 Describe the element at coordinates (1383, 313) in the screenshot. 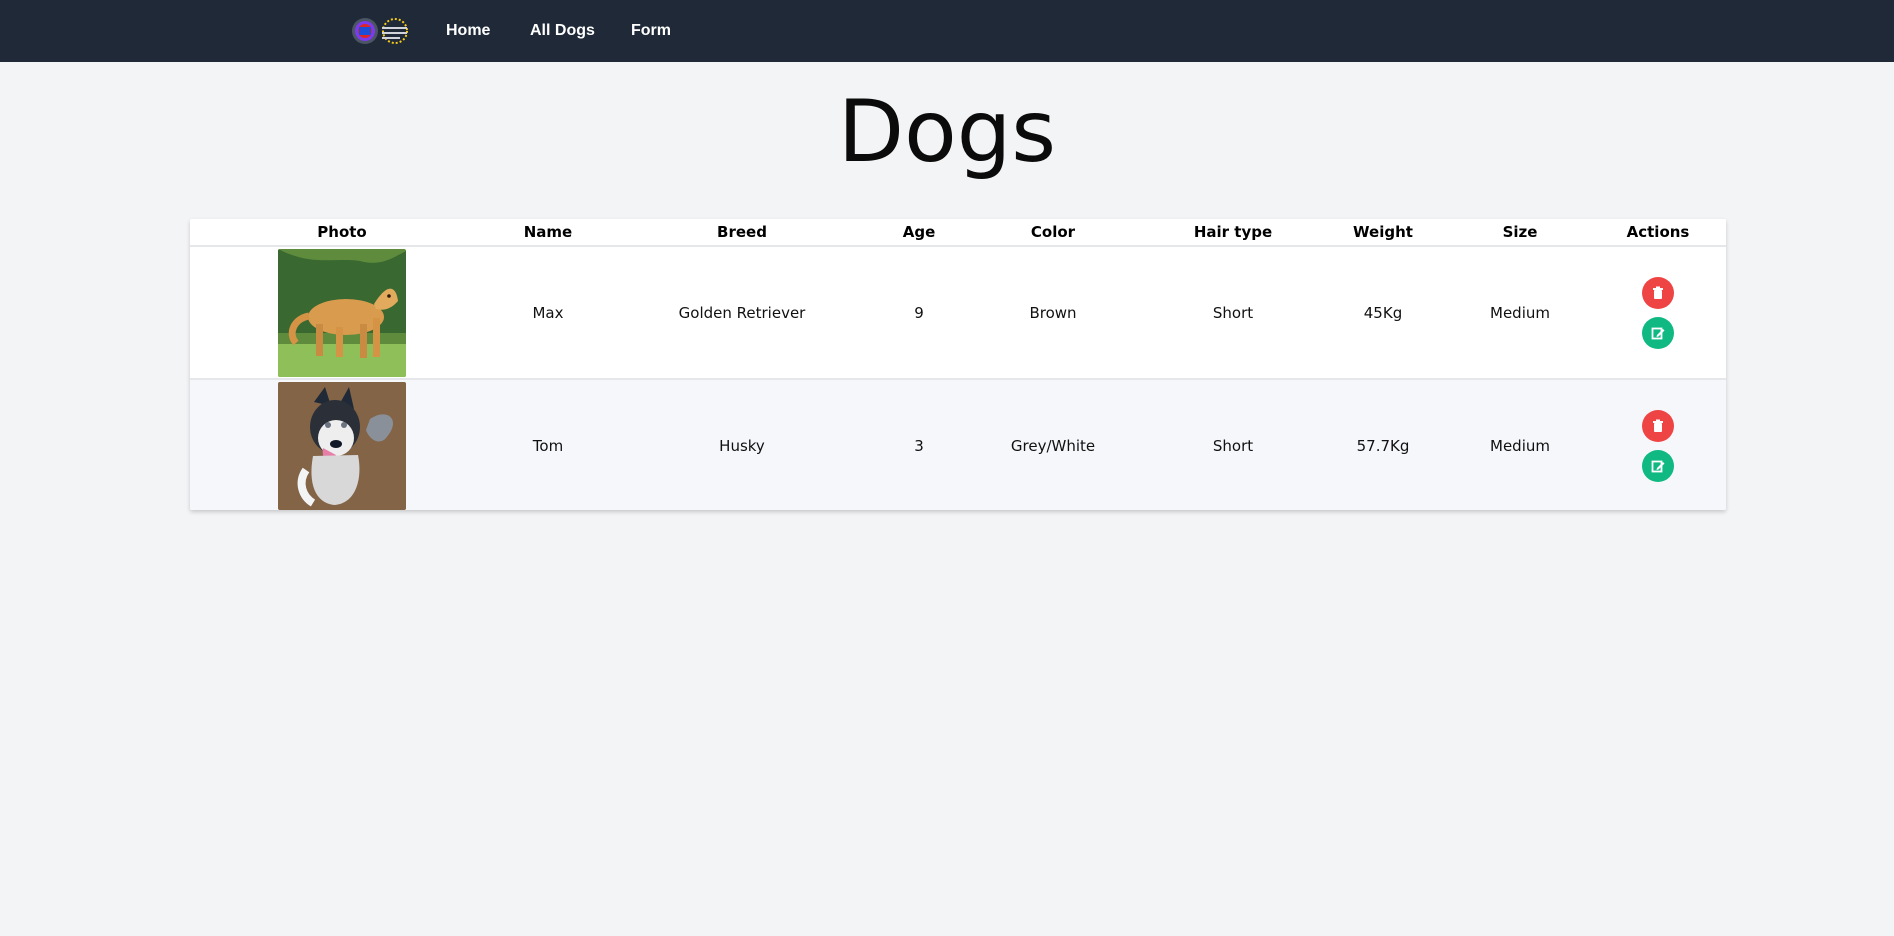

I see `dog-weight: 45Kg` at that location.